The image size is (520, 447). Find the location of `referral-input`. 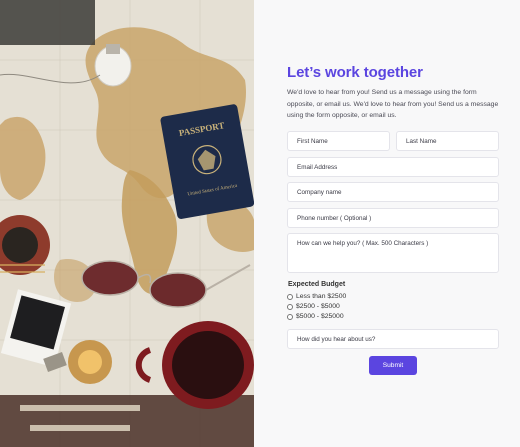

referral-input is located at coordinates (393, 339).